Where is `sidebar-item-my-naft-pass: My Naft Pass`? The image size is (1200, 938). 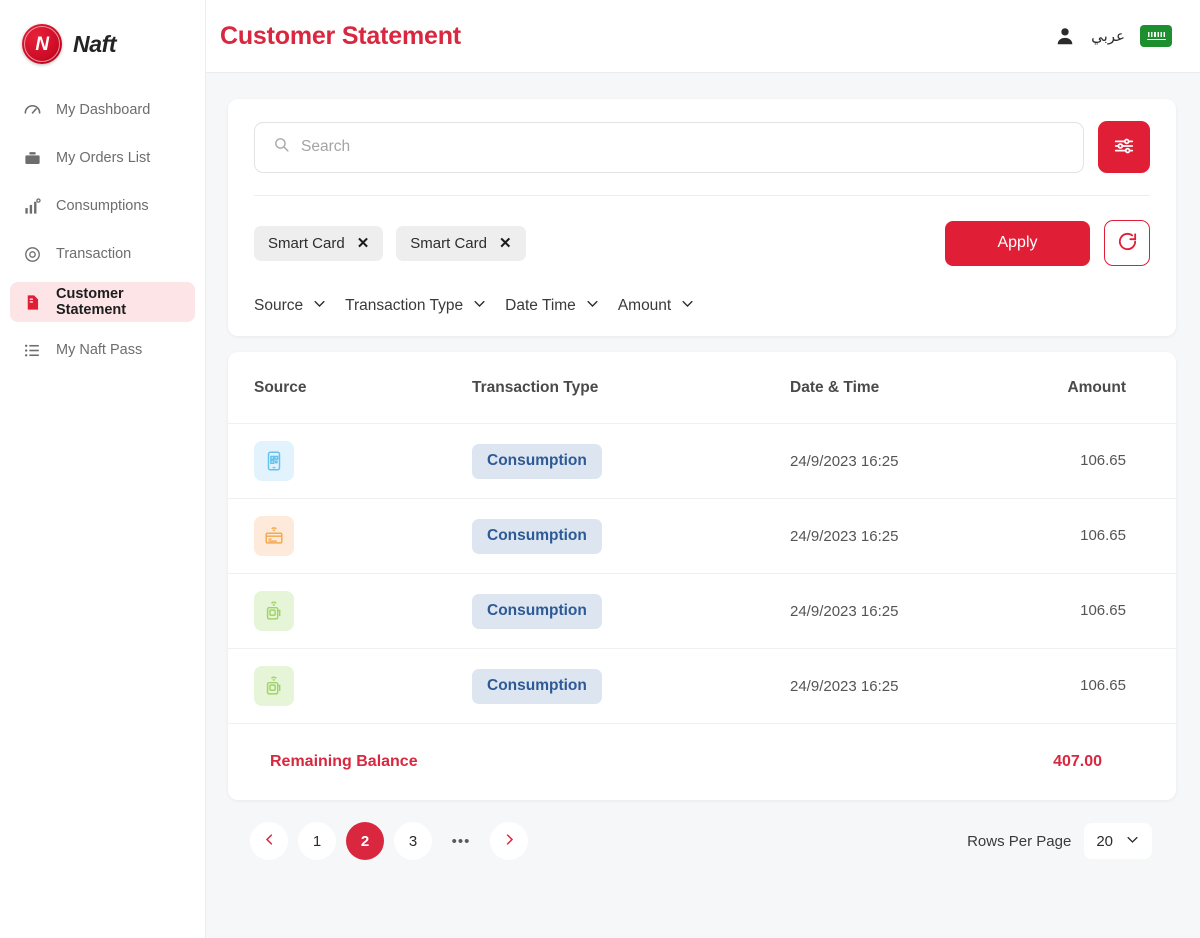
sidebar-item-my-naft-pass: My Naft Pass is located at coordinates (102, 350).